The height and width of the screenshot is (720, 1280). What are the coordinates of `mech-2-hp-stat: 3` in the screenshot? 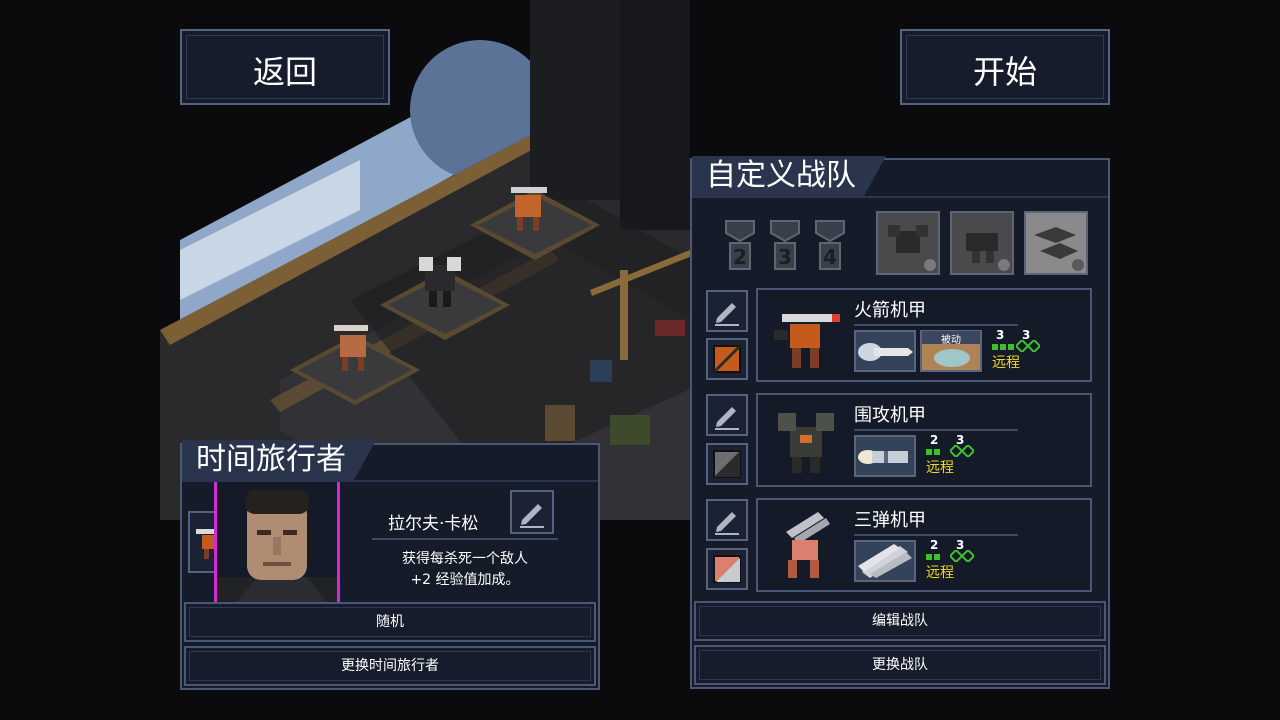 It's located at (962, 445).